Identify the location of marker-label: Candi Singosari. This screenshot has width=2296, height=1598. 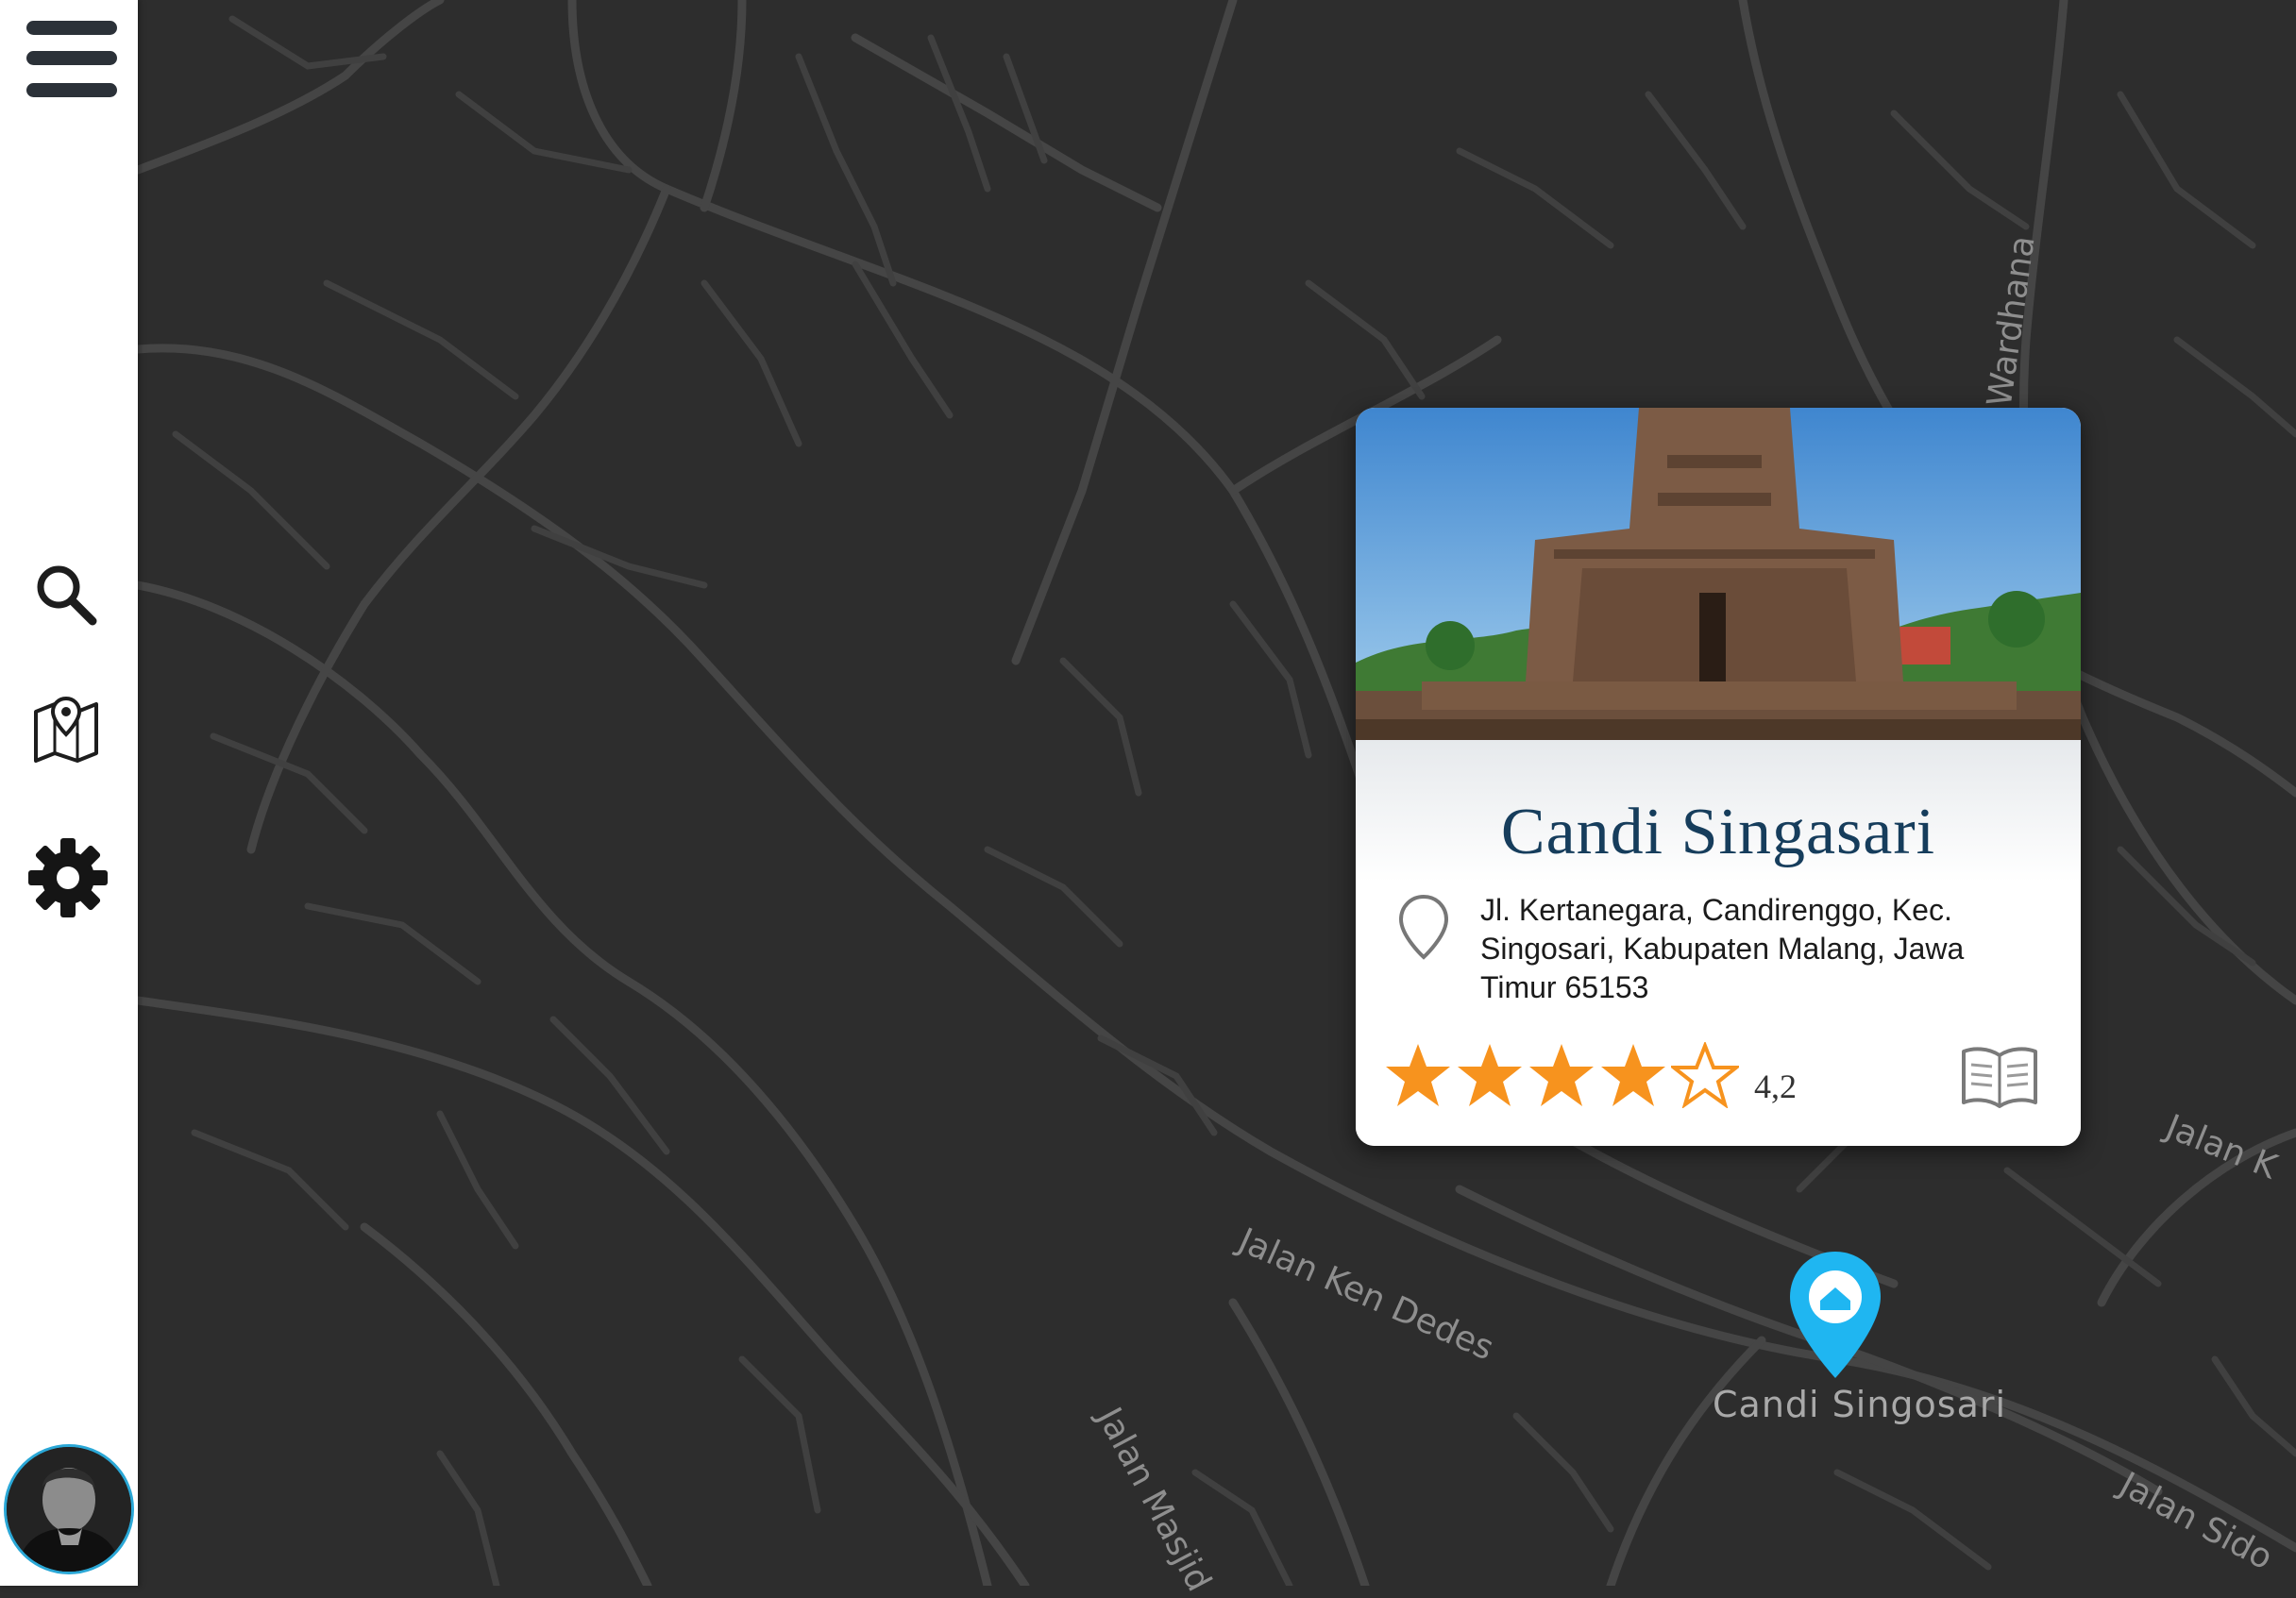
(1860, 1404).